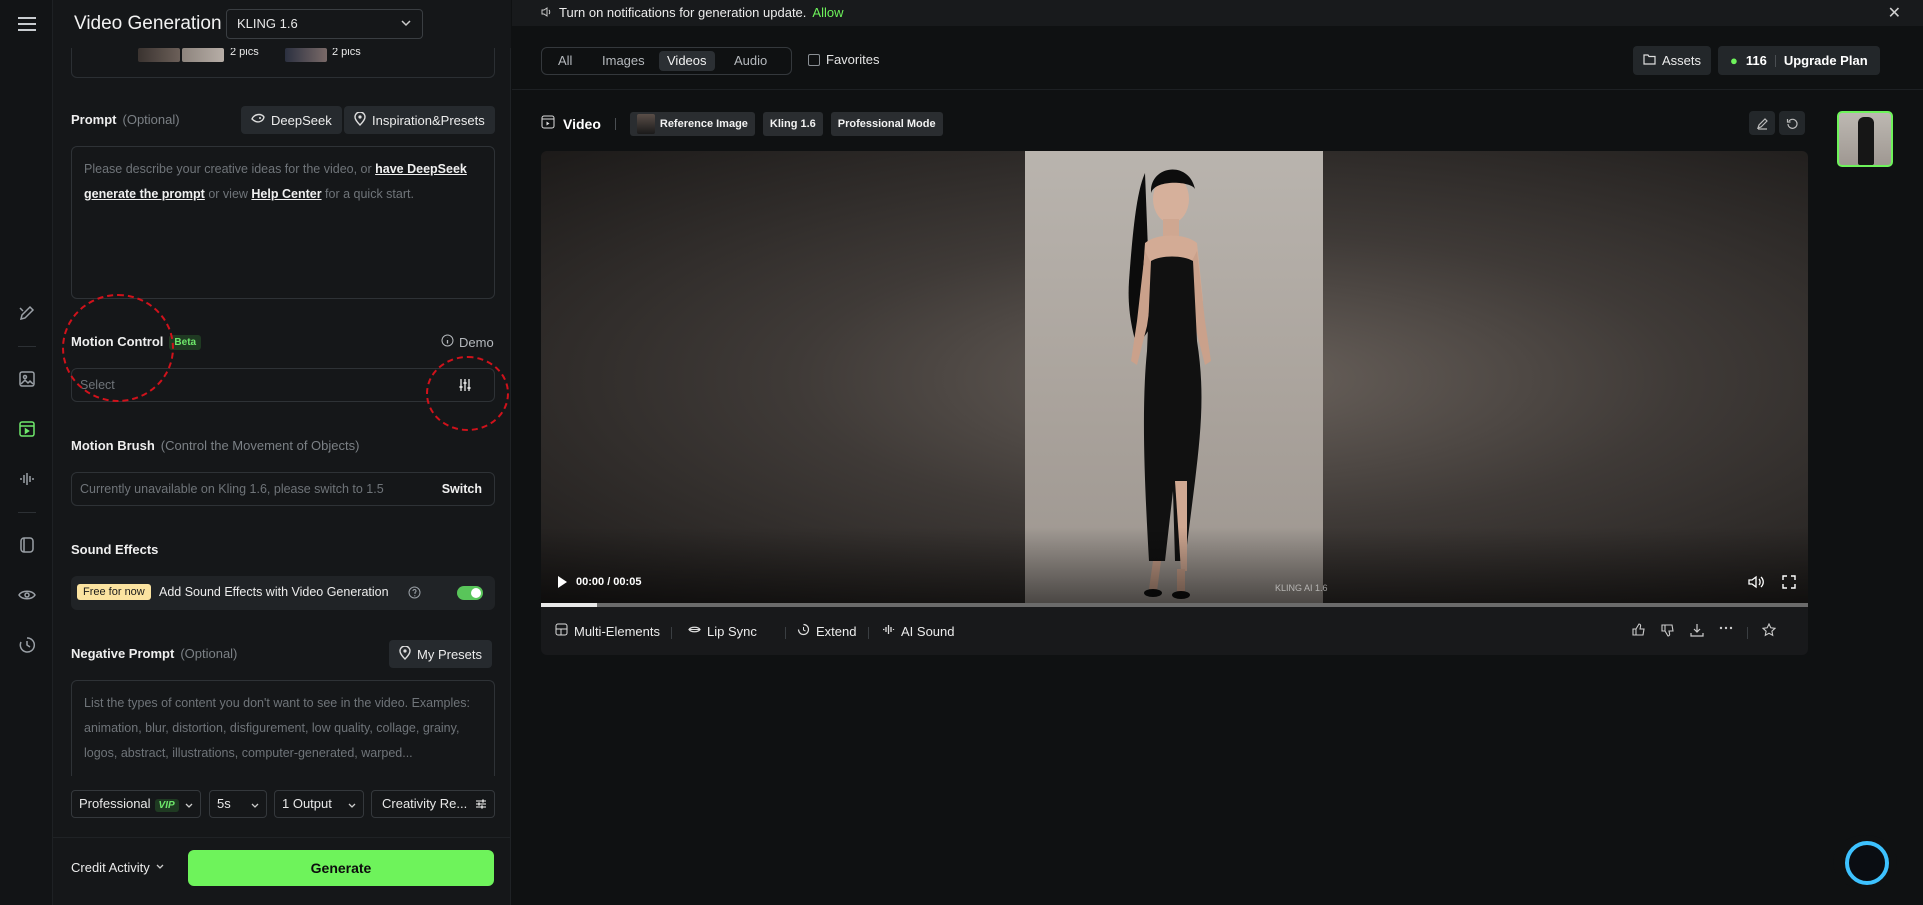 The height and width of the screenshot is (905, 1923). What do you see at coordinates (607, 631) in the screenshot?
I see `multi-elements-button: Multi-Elements` at bounding box center [607, 631].